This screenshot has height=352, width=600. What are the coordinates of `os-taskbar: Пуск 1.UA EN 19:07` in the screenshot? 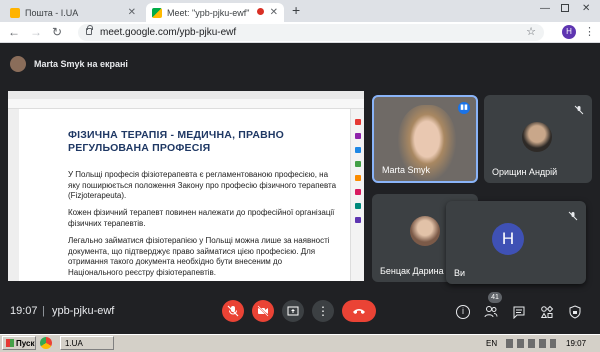 It's located at (300, 343).